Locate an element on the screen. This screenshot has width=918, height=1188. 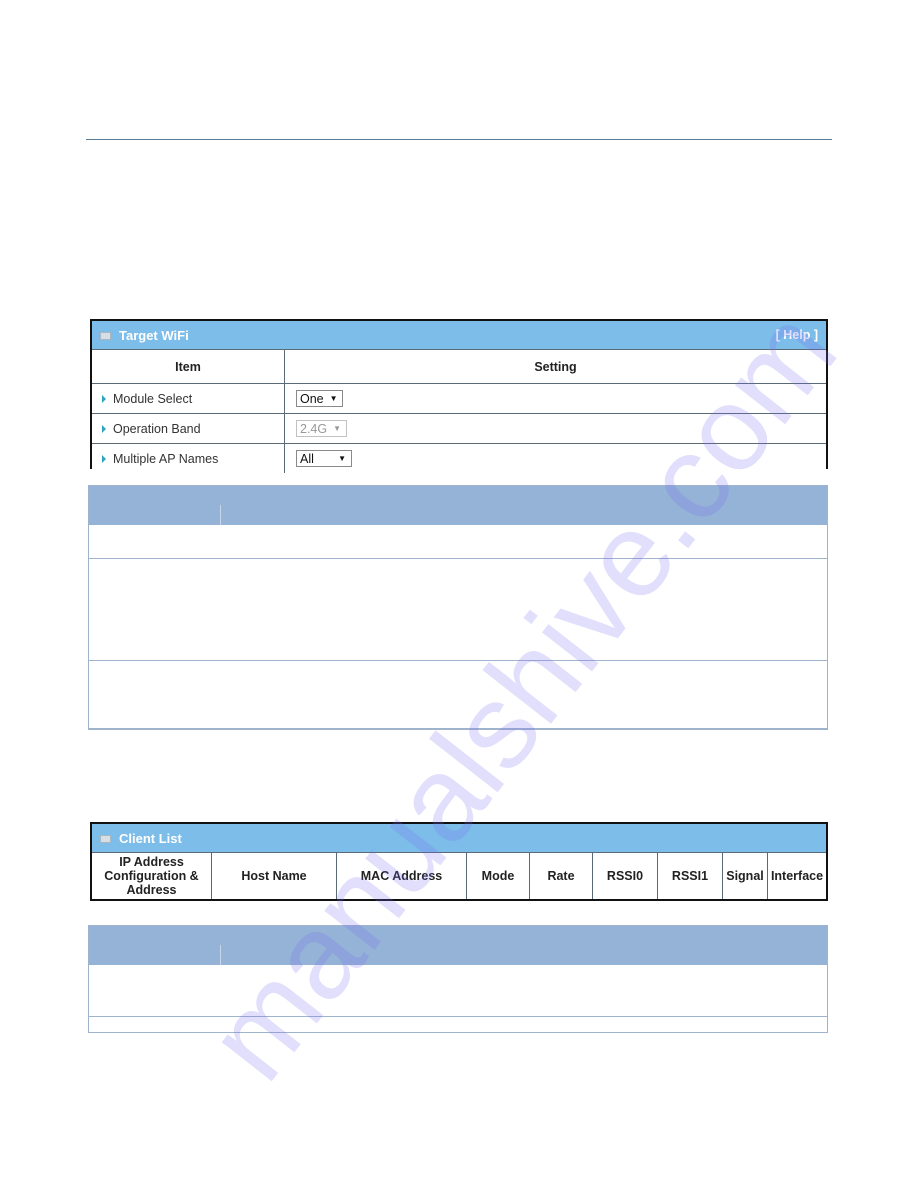
row-label: Module Select is located at coordinates (153, 398).